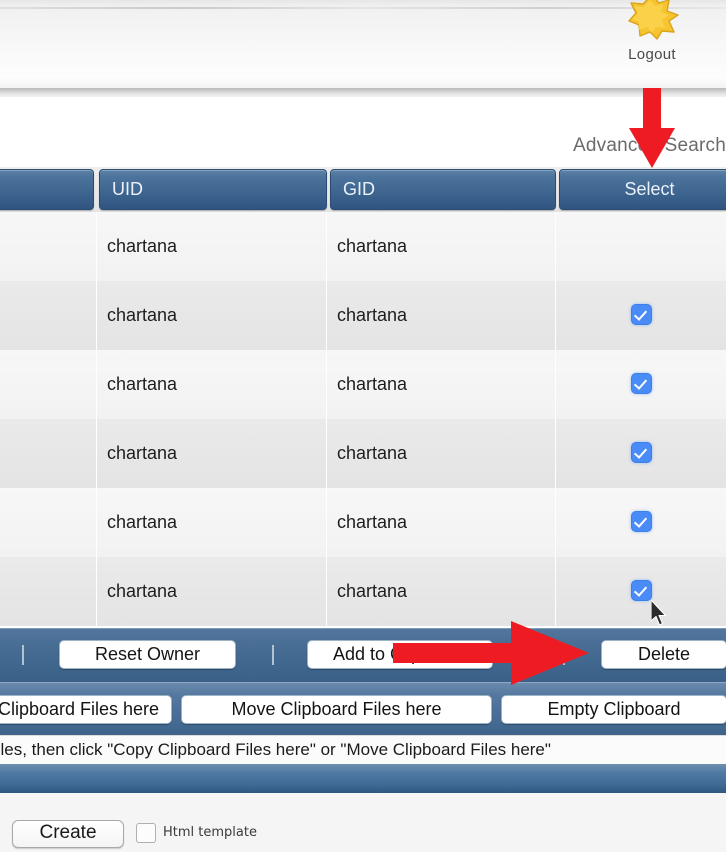 The height and width of the screenshot is (852, 726). What do you see at coordinates (336, 709) in the screenshot?
I see `move-clipboard-files-here-button: Move Clipboard Files here` at bounding box center [336, 709].